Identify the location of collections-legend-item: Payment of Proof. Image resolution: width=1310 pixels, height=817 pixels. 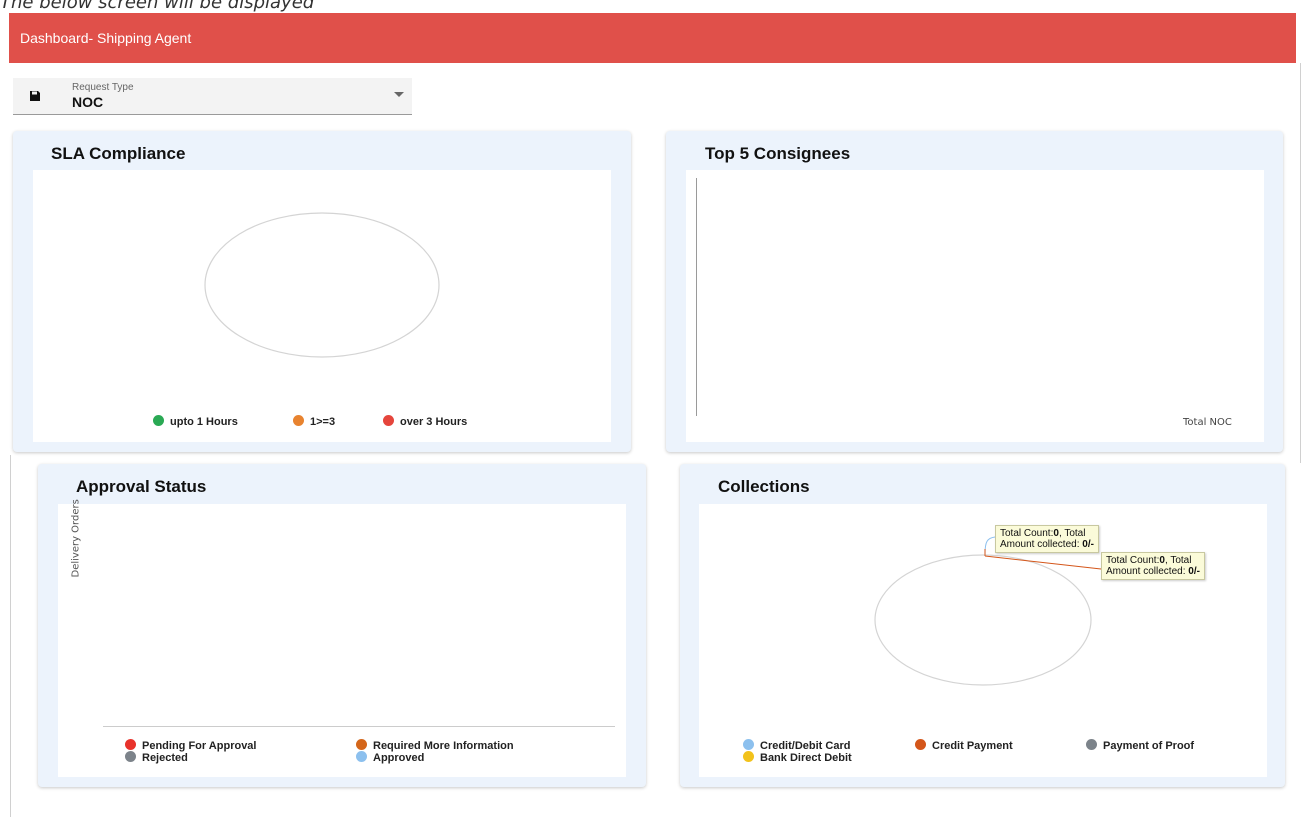
(1140, 745).